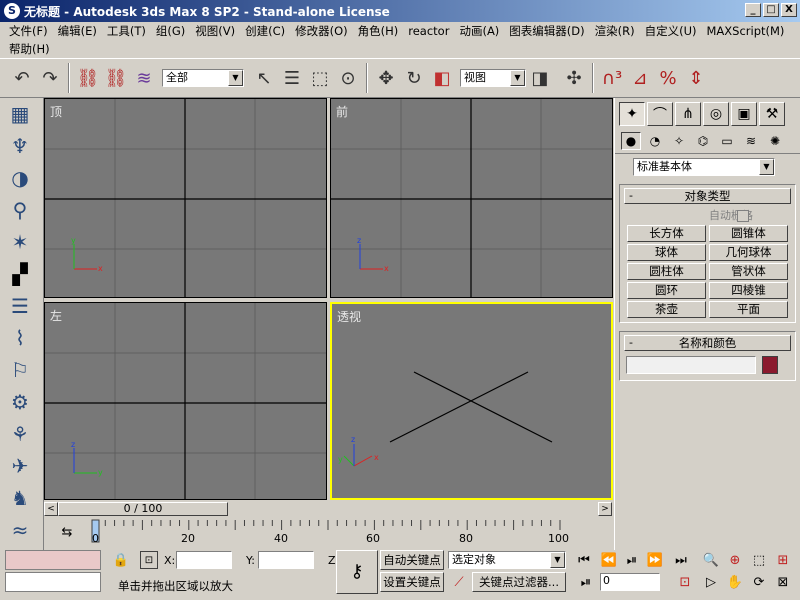 The image size is (800, 600). Describe the element at coordinates (745, 31) in the screenshot. I see `menu-maxscript: MAXScript(M)` at that location.